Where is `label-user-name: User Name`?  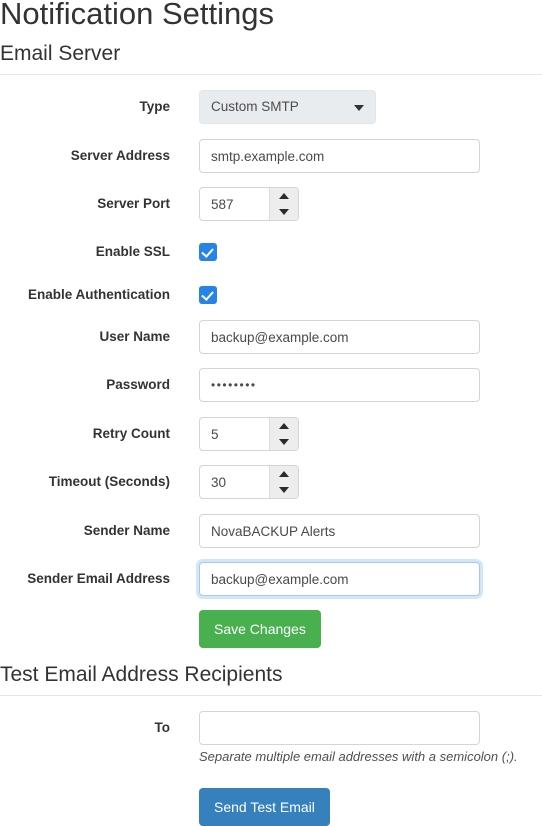
label-user-name: User Name is located at coordinates (134, 336).